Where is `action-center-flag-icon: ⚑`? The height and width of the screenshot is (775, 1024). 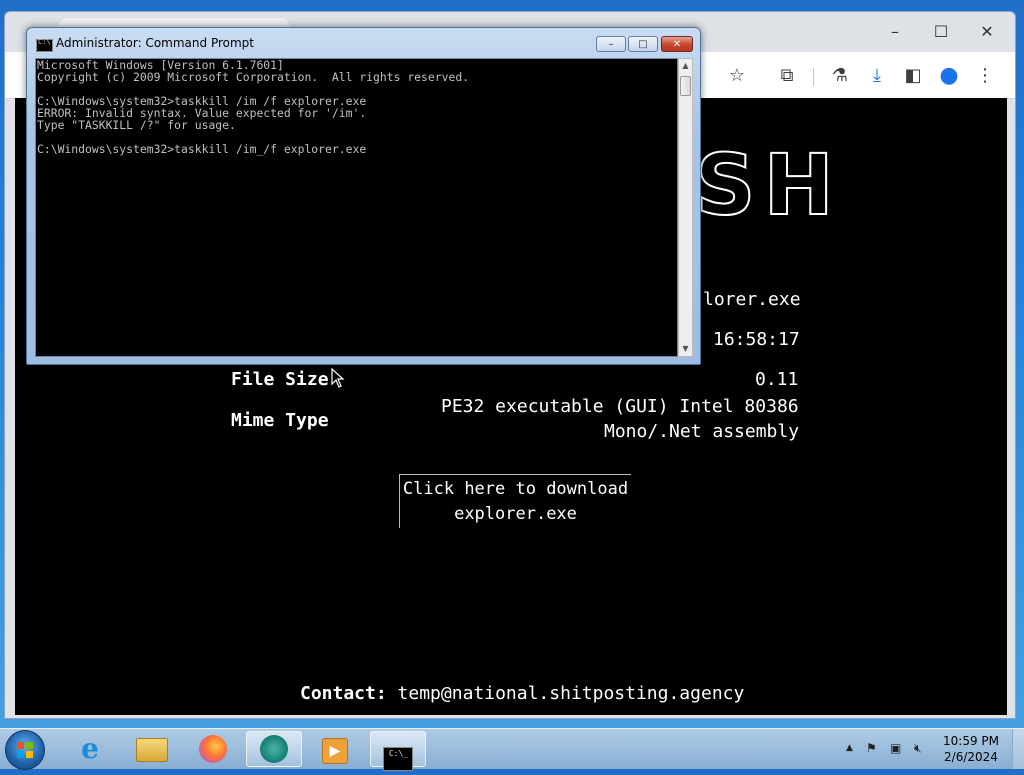 action-center-flag-icon: ⚑ is located at coordinates (871, 748).